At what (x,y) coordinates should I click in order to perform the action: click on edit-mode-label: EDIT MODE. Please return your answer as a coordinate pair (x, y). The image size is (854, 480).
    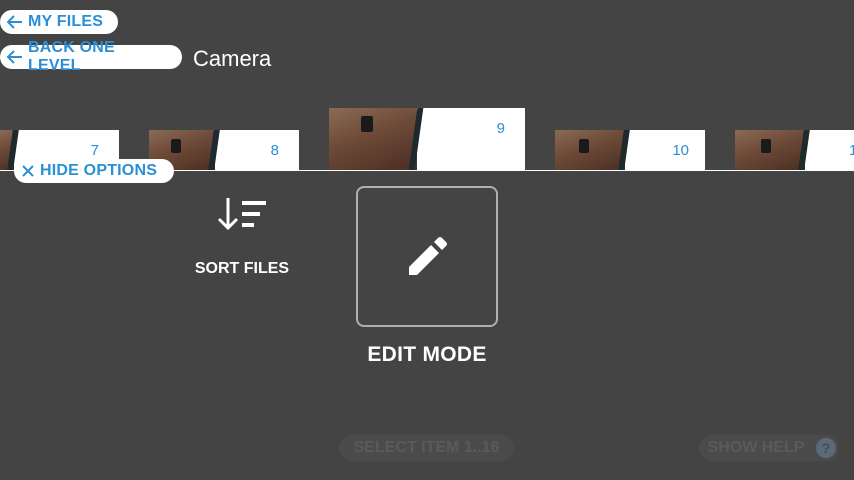
    Looking at the image, I should click on (427, 354).